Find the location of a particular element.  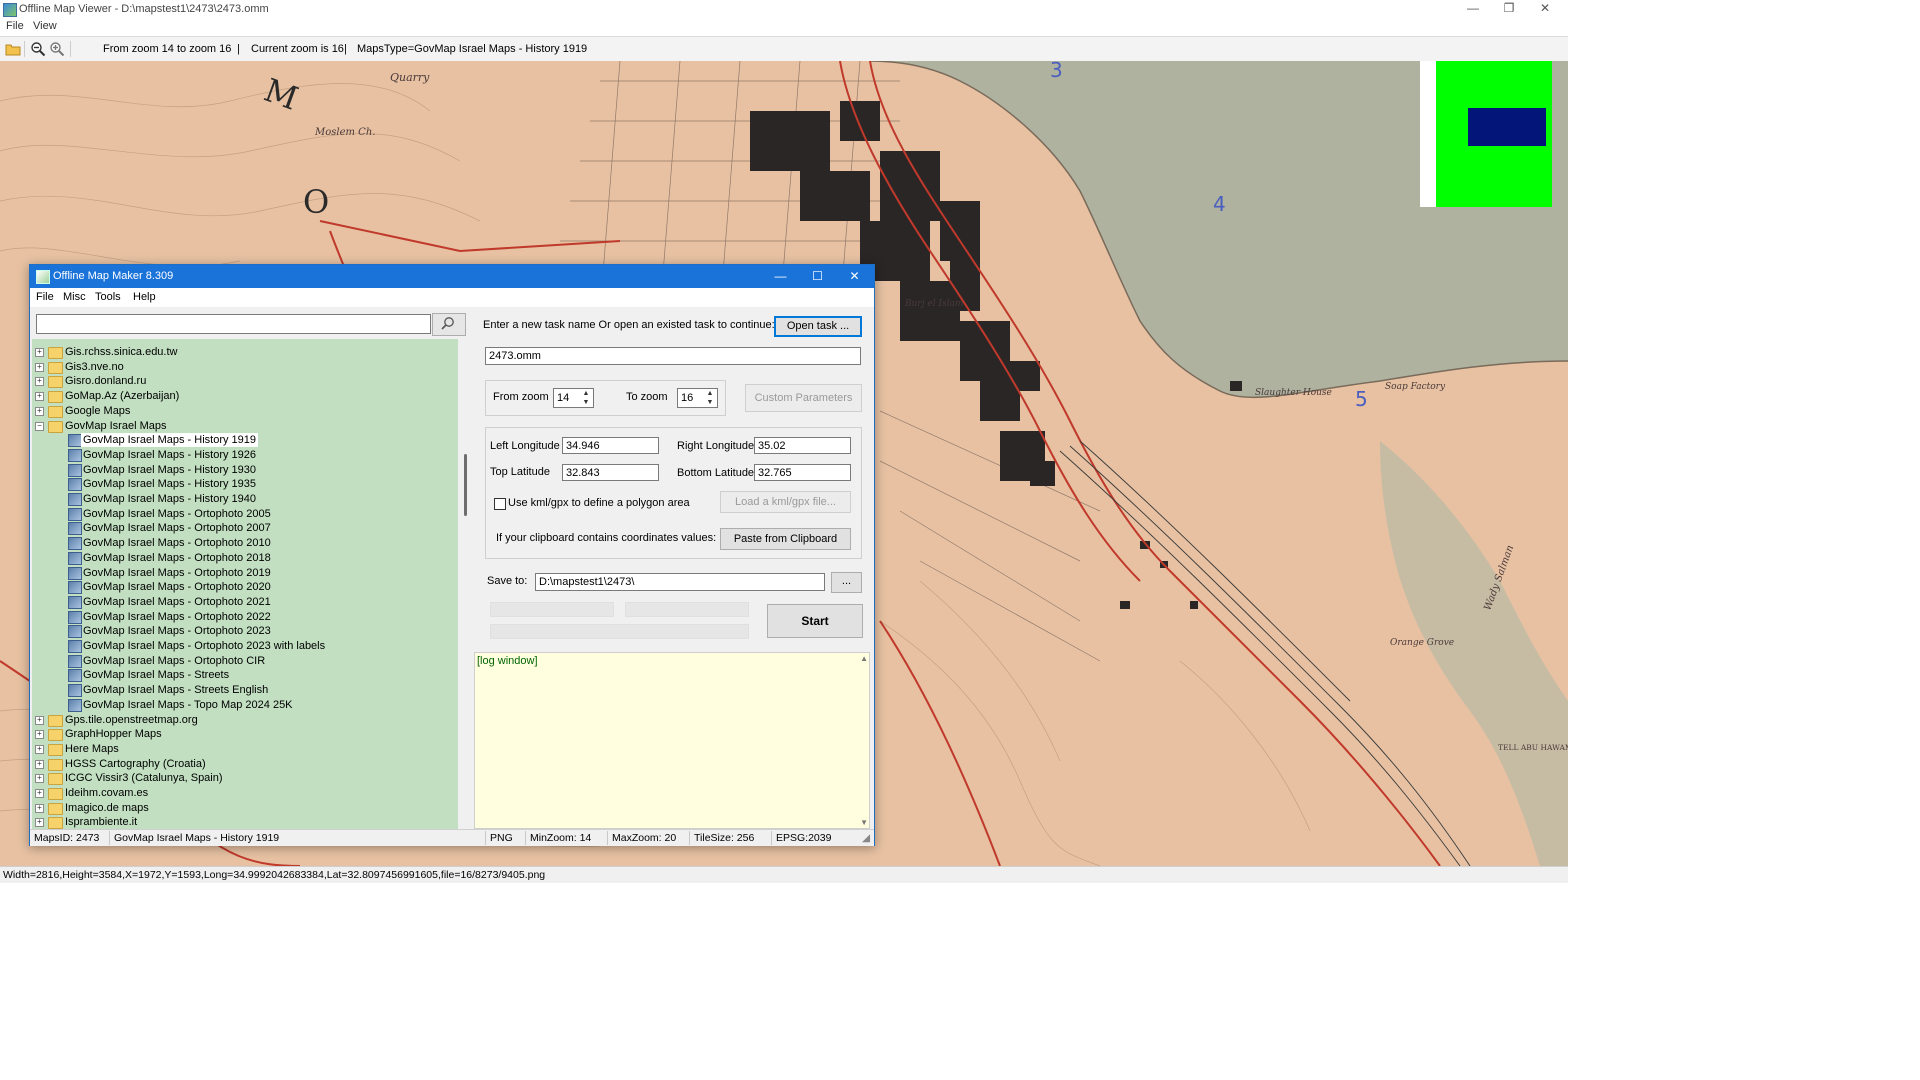

kml-checkbox-label: Use kml/gpx to define a polygon area is located at coordinates (599, 503).